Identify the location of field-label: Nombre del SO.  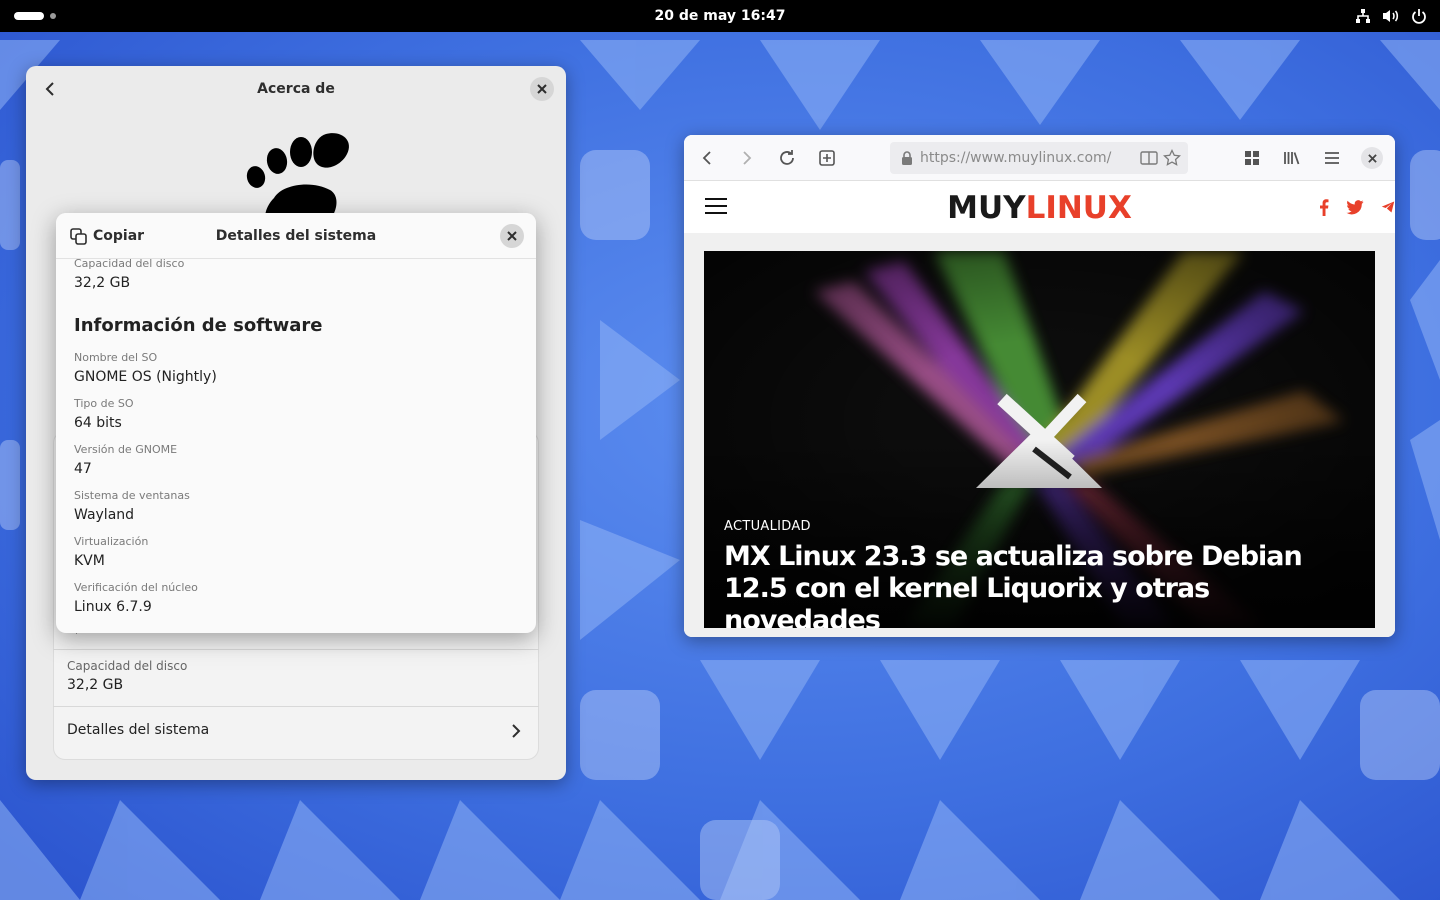
(116, 357).